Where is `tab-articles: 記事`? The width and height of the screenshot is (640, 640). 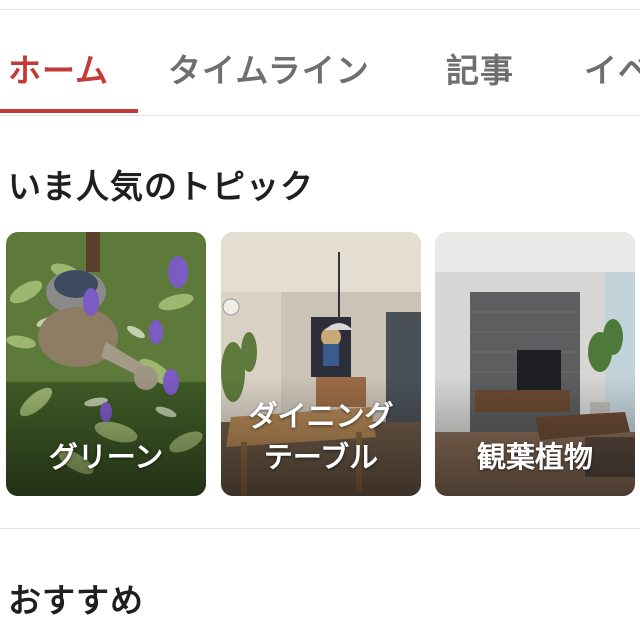
tab-articles: 記事 is located at coordinates (480, 68).